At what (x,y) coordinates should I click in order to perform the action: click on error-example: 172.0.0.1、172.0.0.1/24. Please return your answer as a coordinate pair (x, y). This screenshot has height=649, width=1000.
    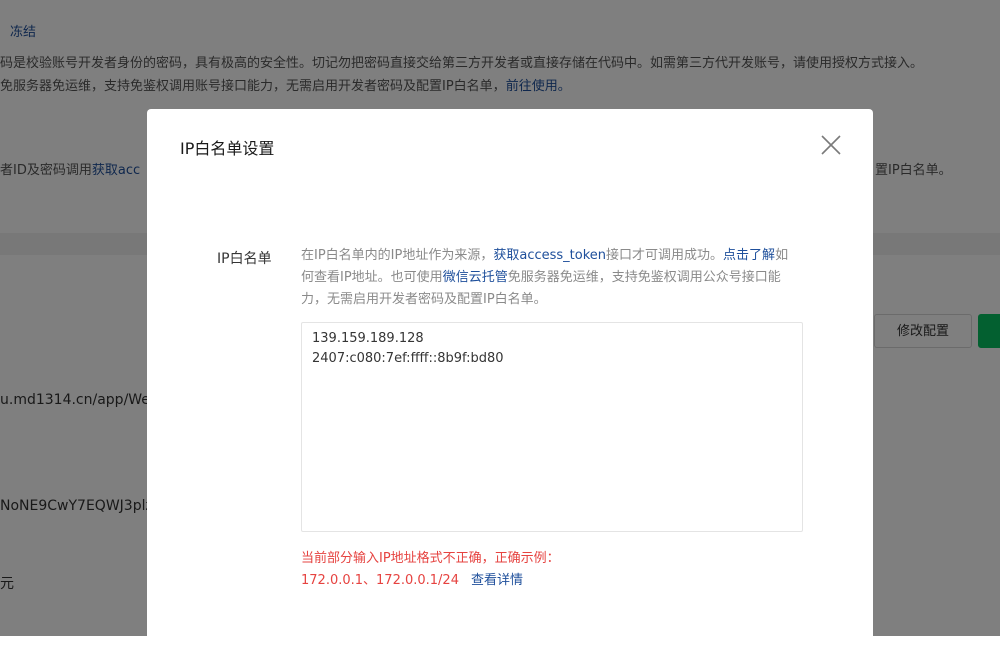
    Looking at the image, I should click on (380, 580).